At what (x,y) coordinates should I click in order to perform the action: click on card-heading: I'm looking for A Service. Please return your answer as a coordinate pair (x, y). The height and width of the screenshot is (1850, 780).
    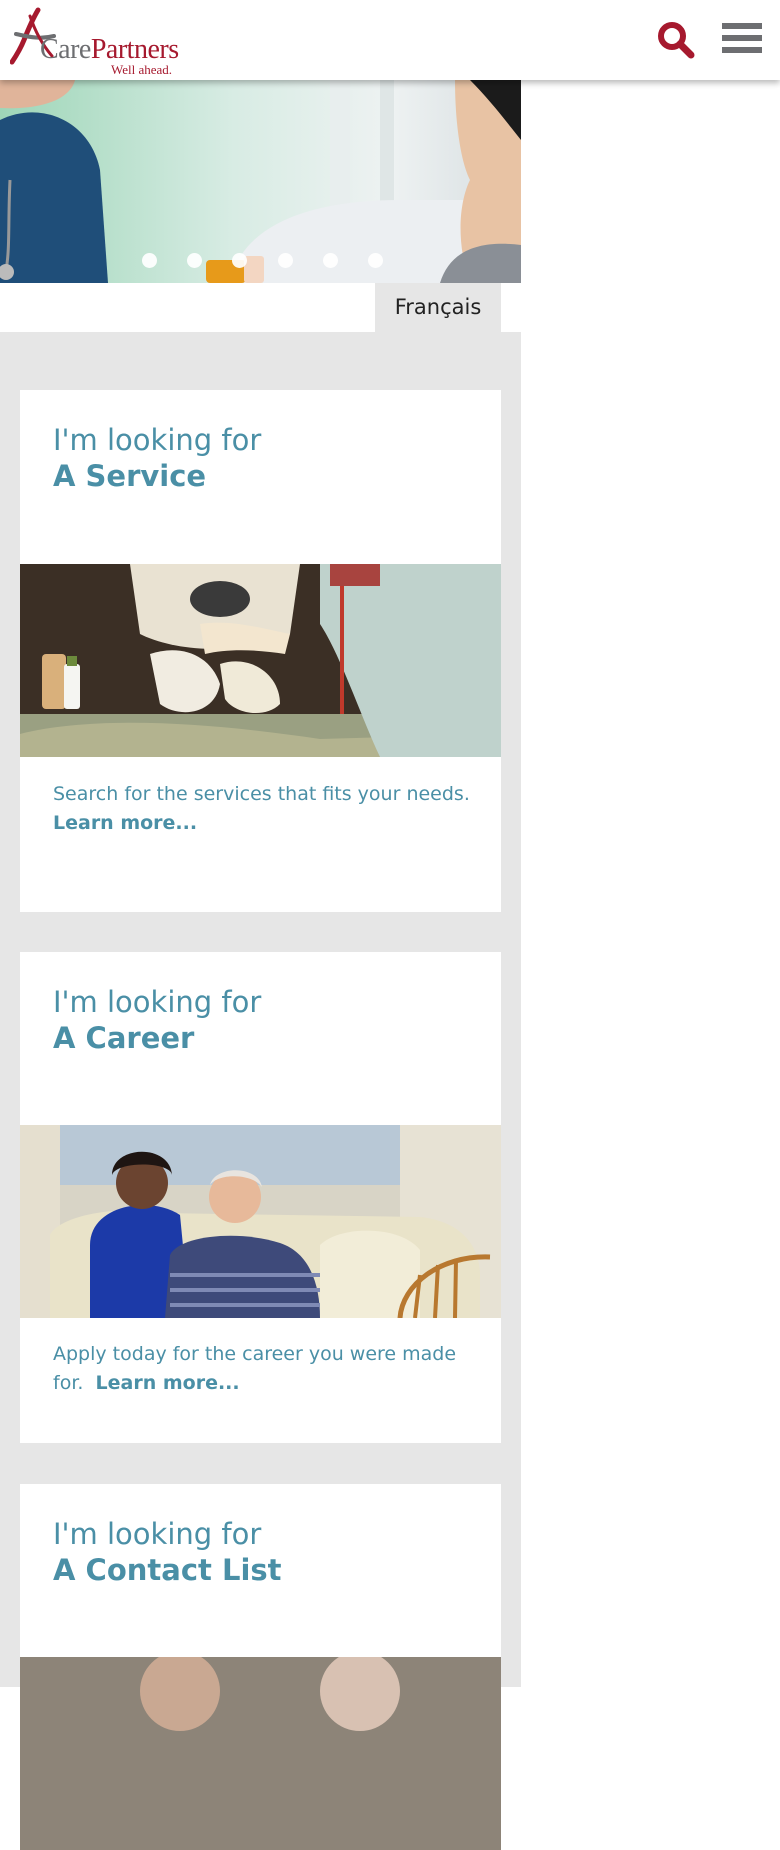
    Looking at the image, I should click on (157, 458).